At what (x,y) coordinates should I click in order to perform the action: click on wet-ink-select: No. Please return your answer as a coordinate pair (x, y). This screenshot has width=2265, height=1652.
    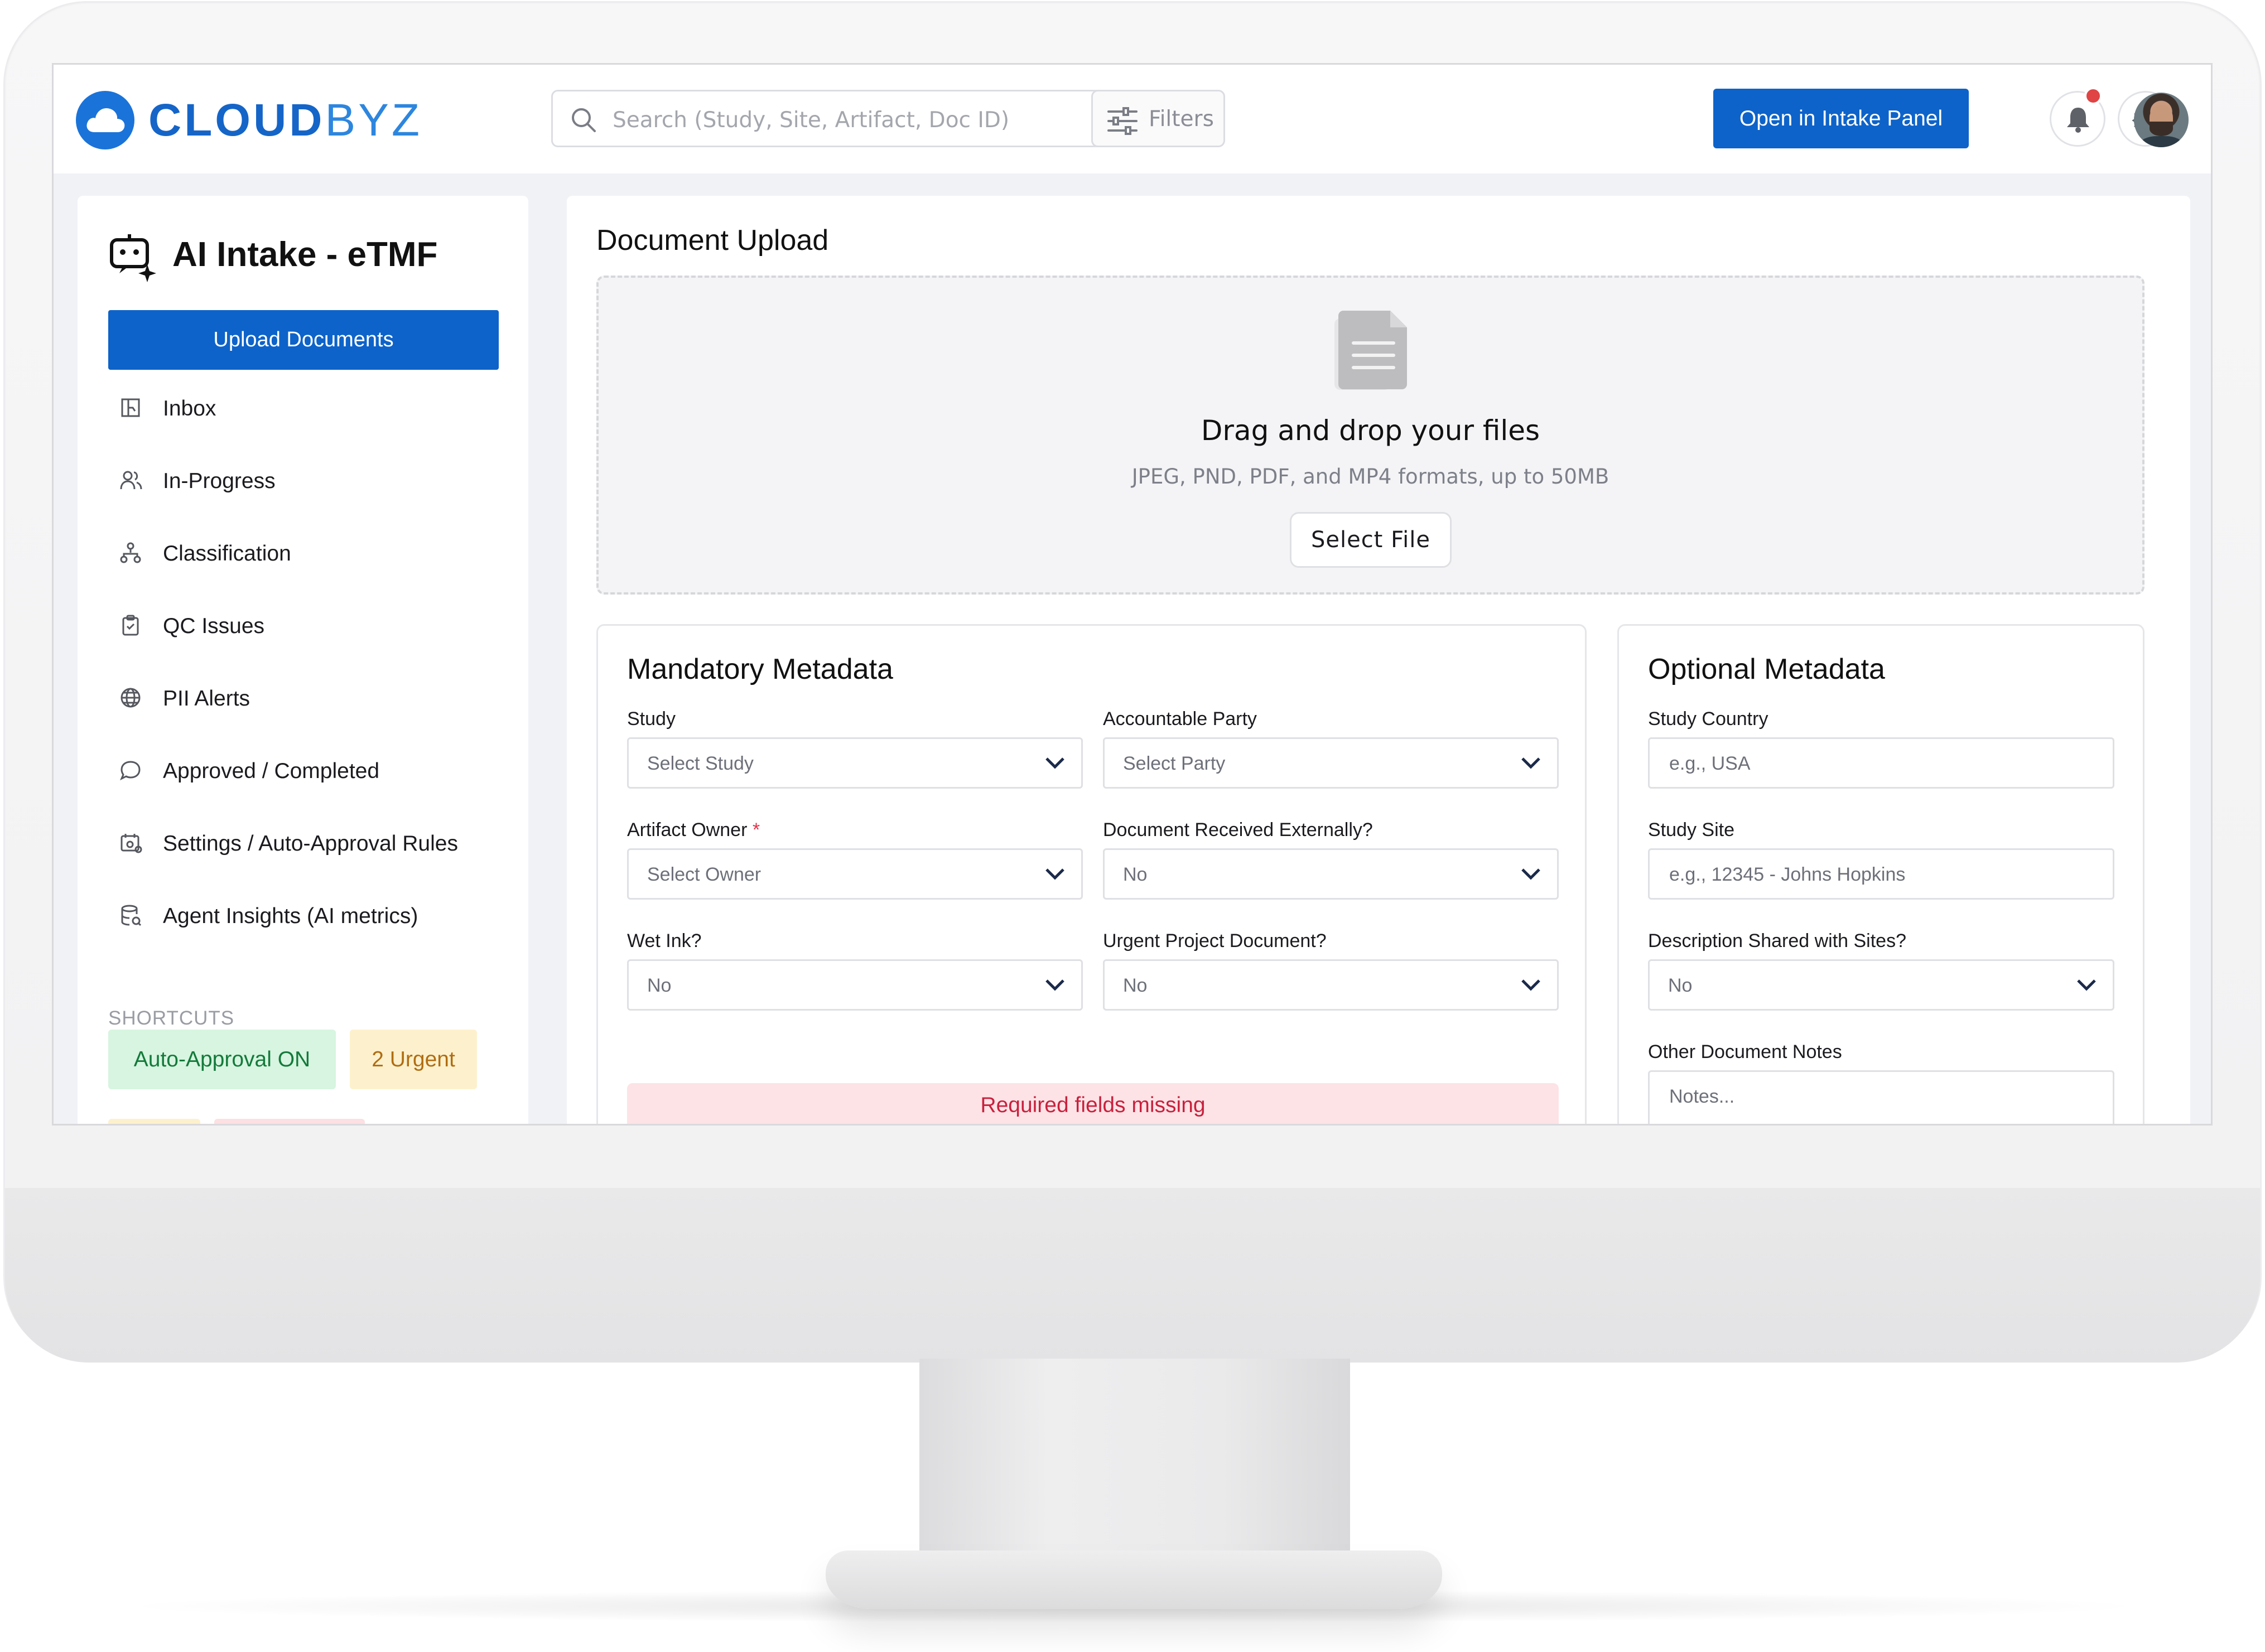
    Looking at the image, I should click on (855, 985).